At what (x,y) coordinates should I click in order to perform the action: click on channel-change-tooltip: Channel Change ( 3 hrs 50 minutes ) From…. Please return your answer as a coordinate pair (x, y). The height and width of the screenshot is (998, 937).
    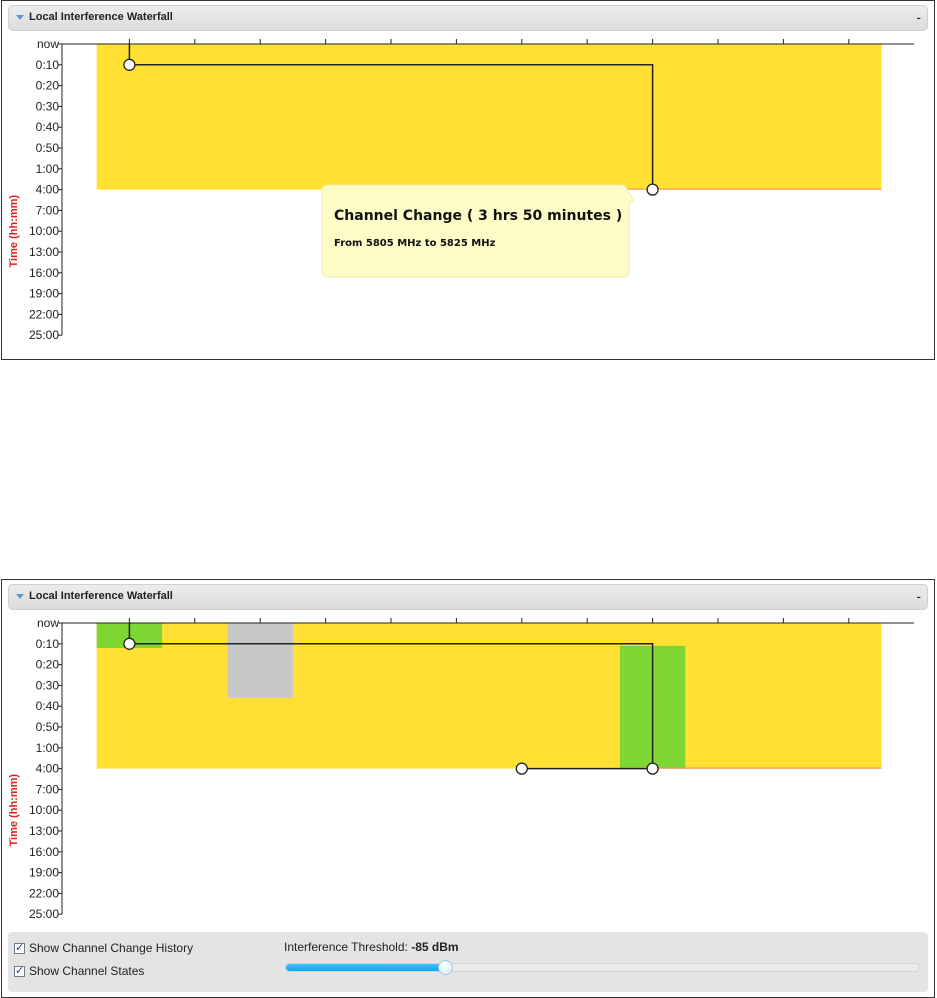
    Looking at the image, I should click on (478, 231).